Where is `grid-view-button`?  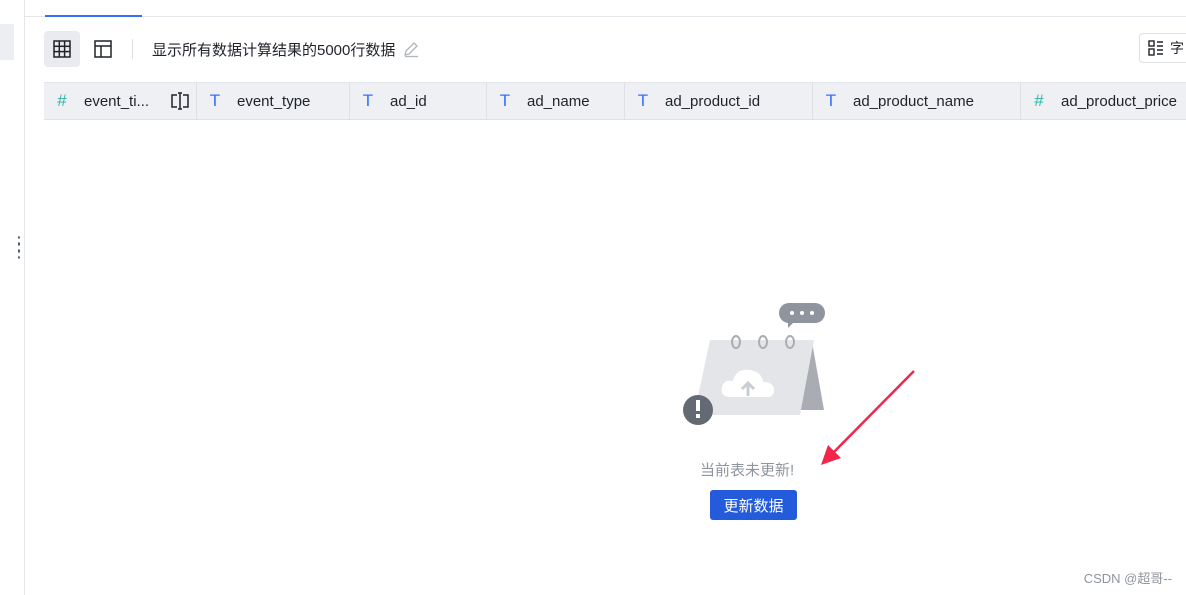 grid-view-button is located at coordinates (62, 49).